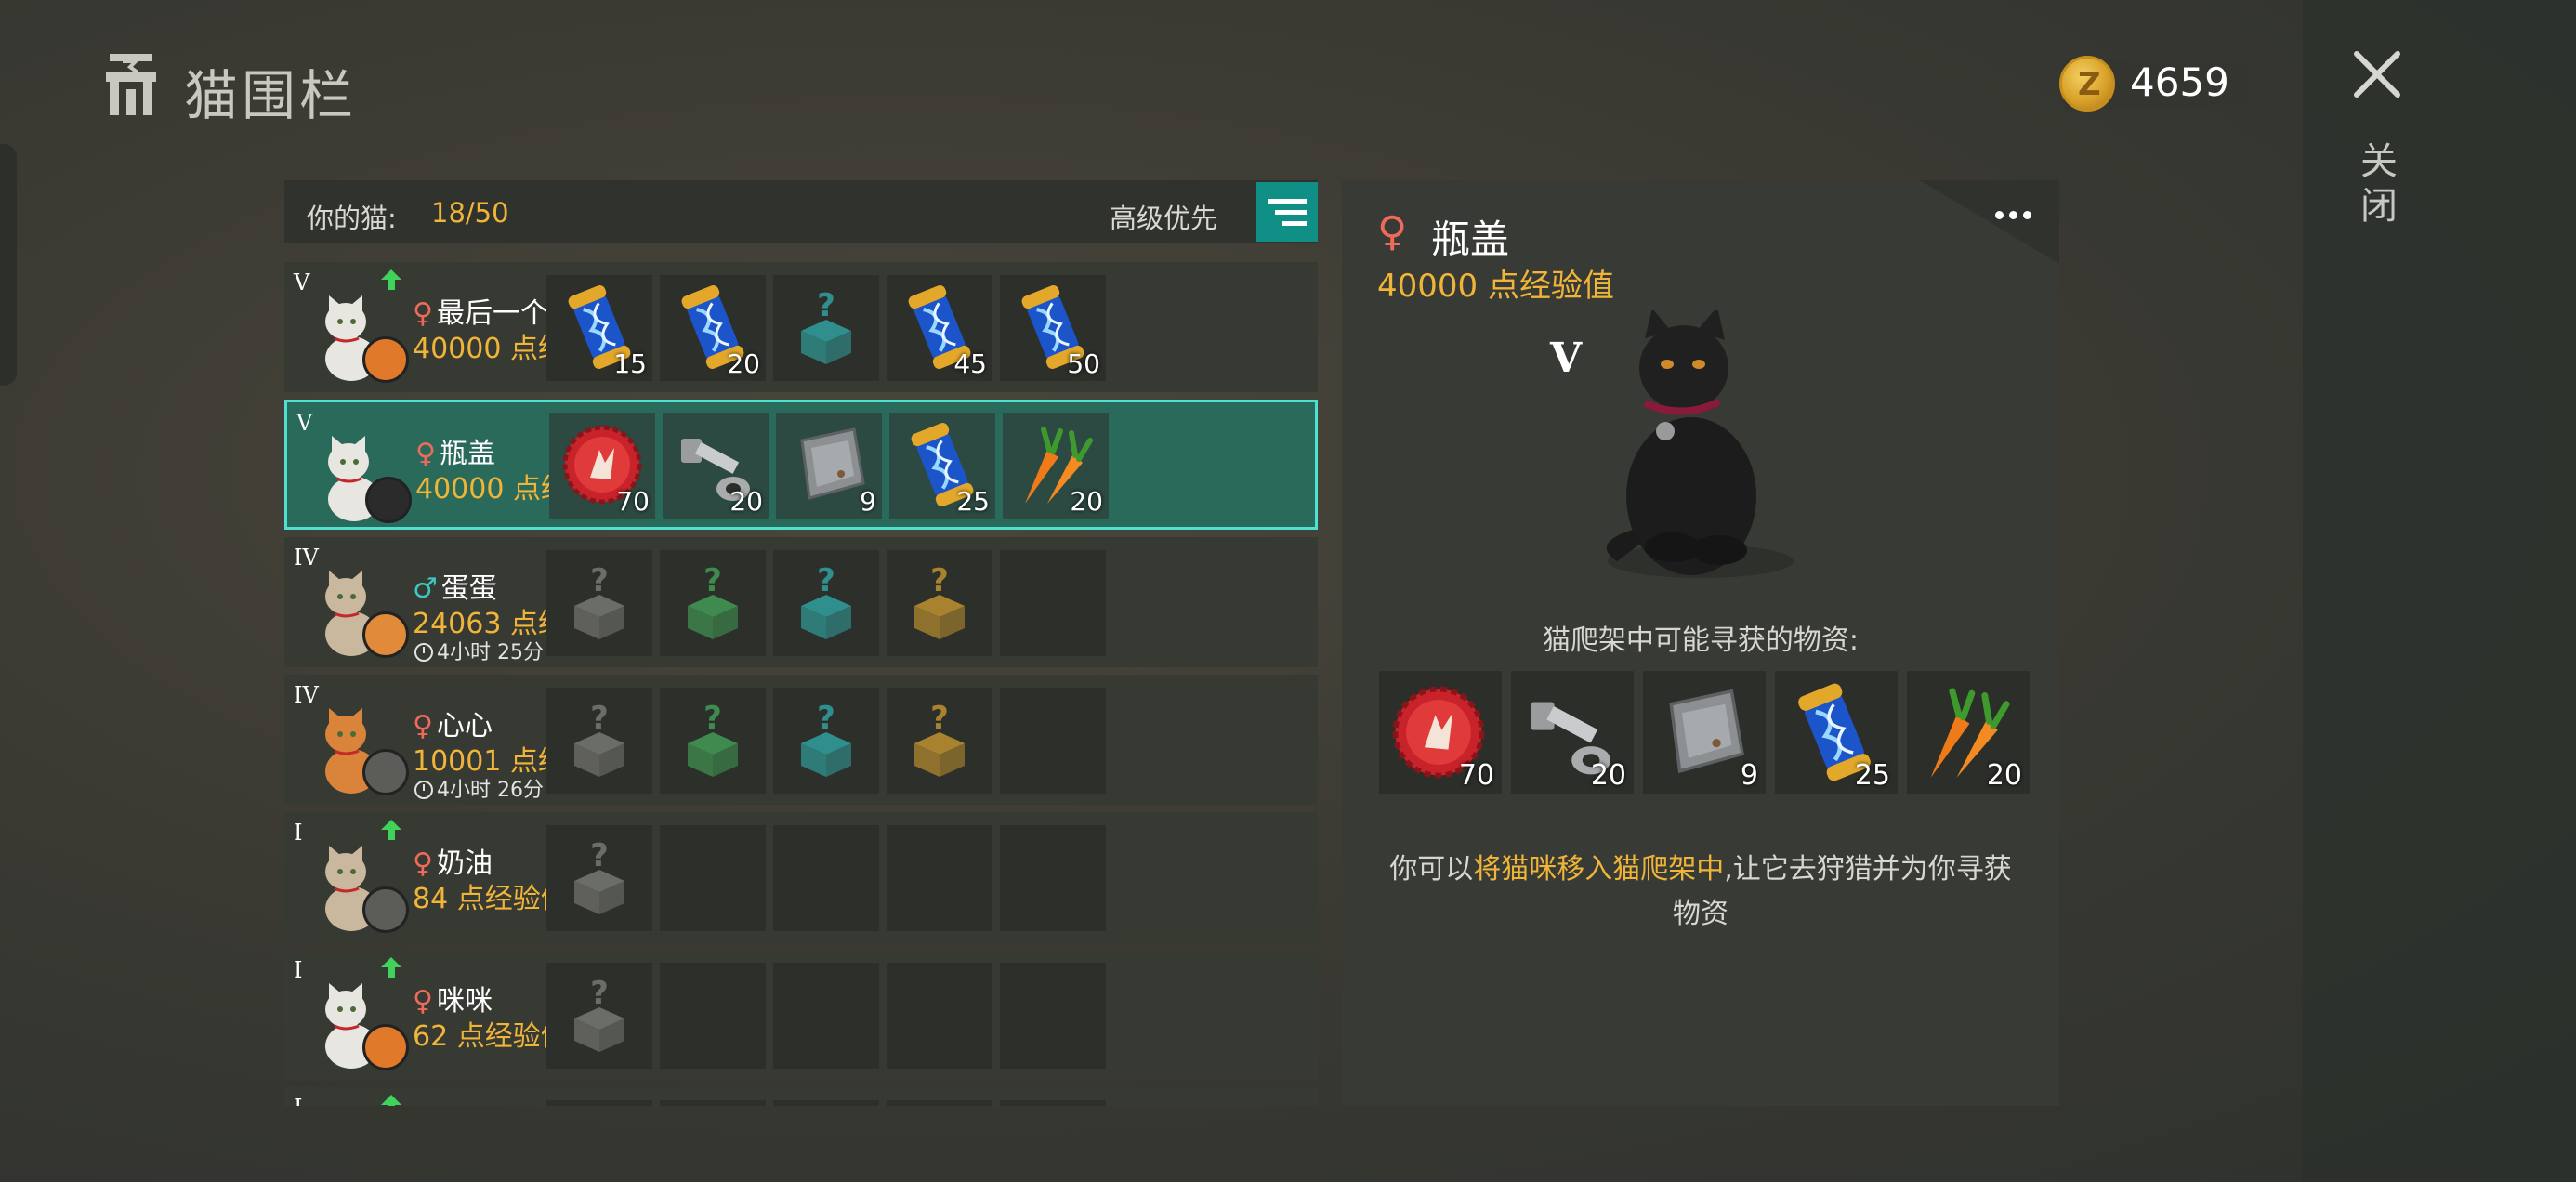 The image size is (2576, 1182). I want to click on hunt-timer: 4小时 26分, so click(479, 788).